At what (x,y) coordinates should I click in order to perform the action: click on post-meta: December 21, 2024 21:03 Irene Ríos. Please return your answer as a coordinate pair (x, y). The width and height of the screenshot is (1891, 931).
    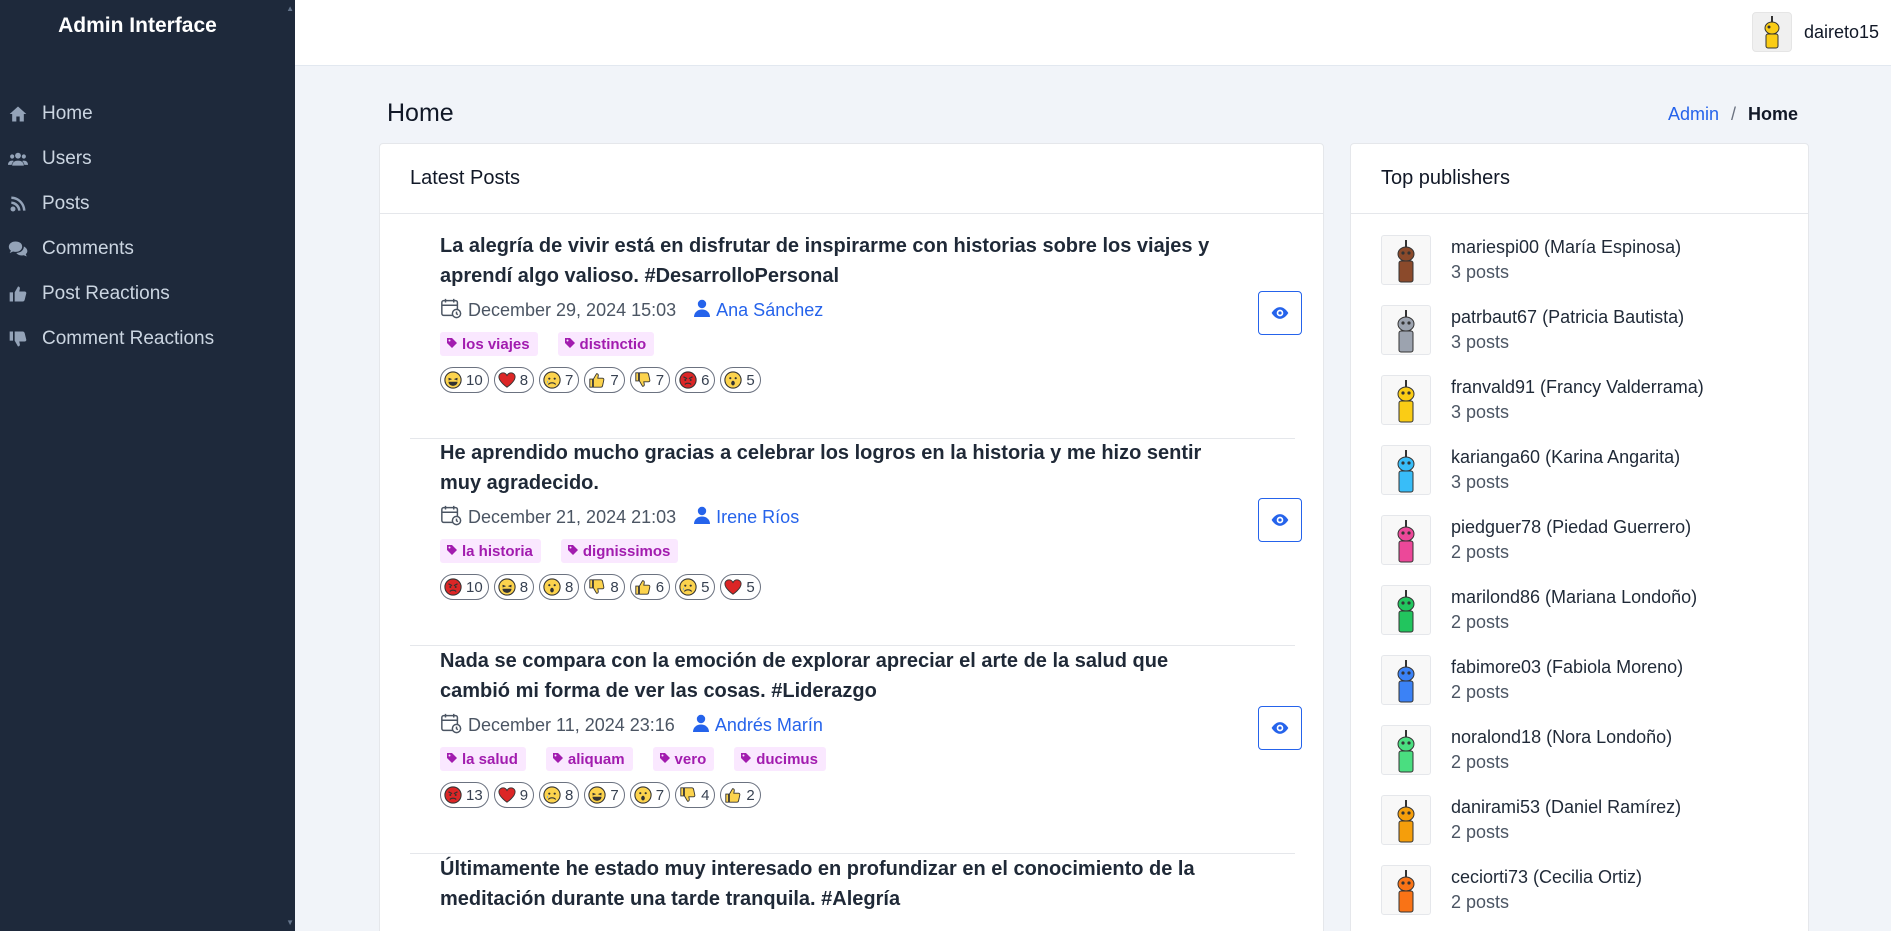
    Looking at the image, I should click on (619, 517).